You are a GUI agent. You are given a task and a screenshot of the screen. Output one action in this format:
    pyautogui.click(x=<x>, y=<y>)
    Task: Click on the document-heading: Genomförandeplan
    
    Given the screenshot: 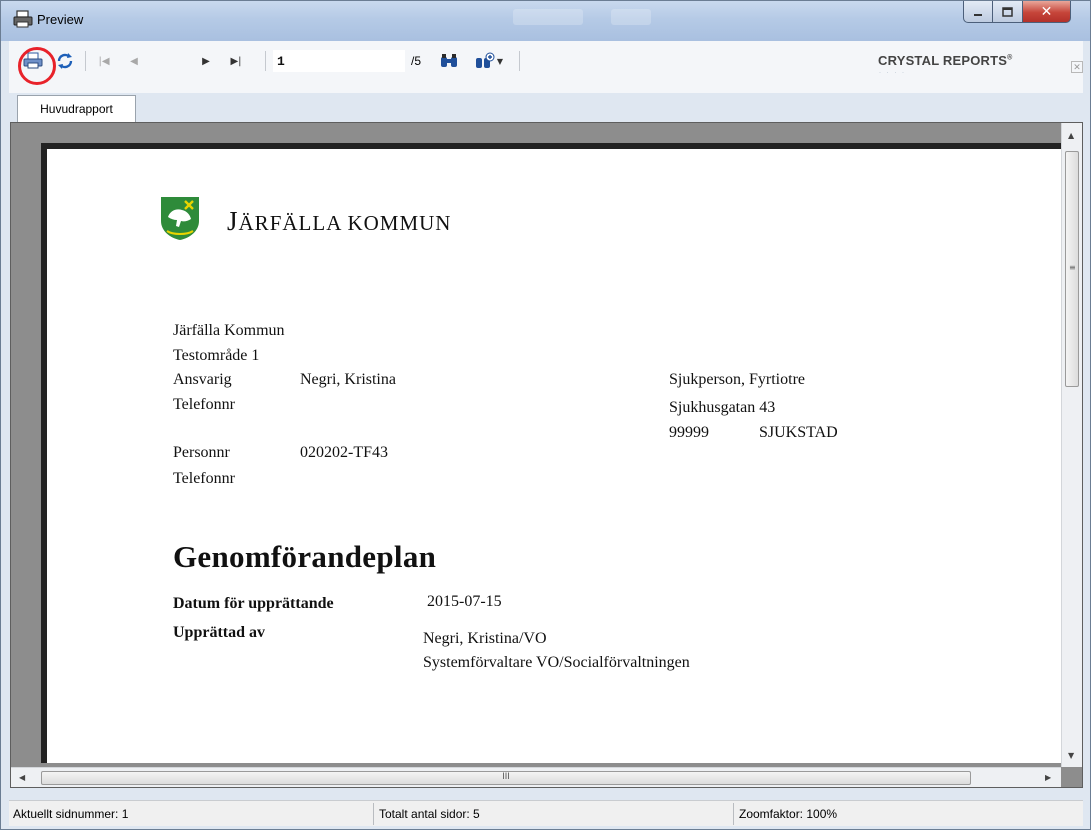 What is the action you would take?
    pyautogui.click(x=305, y=556)
    